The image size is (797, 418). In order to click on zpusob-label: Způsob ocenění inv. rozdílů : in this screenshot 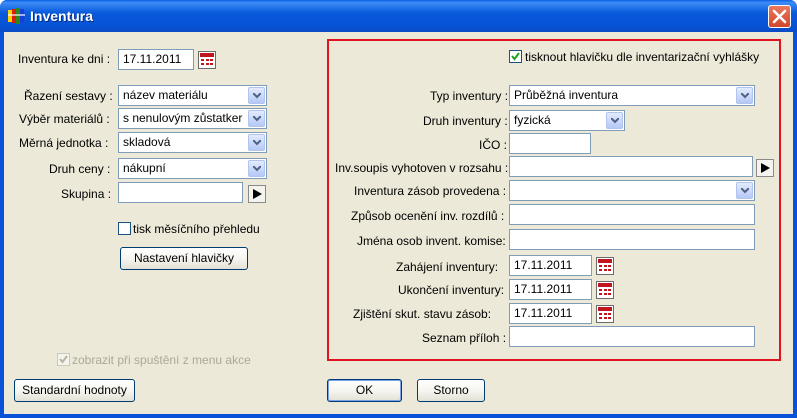, I will do `click(428, 216)`.